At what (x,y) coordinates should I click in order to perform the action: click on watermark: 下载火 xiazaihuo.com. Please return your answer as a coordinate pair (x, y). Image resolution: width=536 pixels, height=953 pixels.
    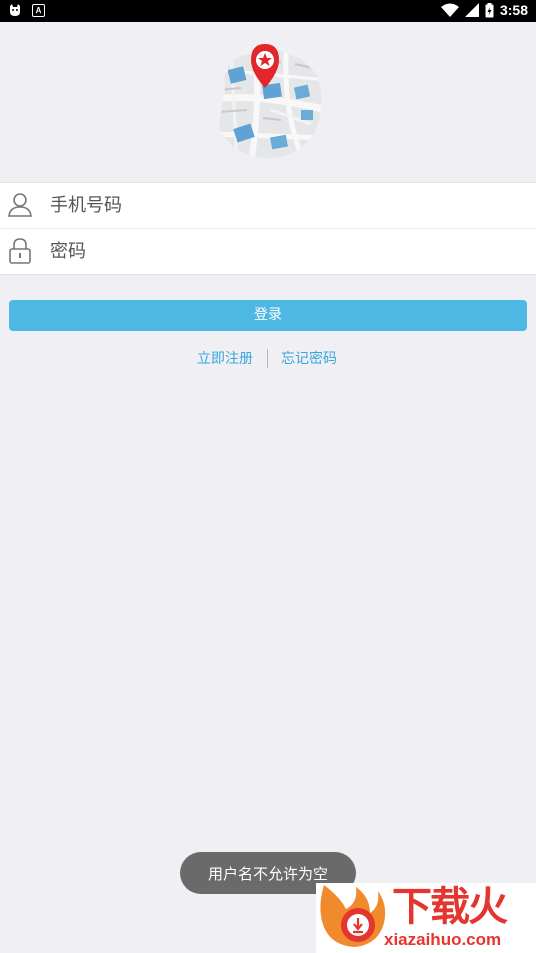
    Looking at the image, I should click on (426, 918).